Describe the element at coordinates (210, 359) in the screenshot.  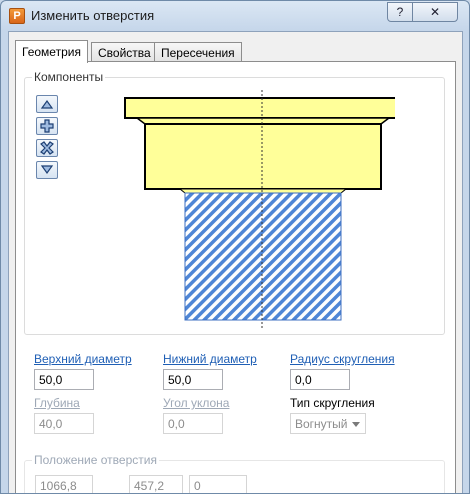
I see `bottom-diameter-label: Нижний диаметр` at that location.